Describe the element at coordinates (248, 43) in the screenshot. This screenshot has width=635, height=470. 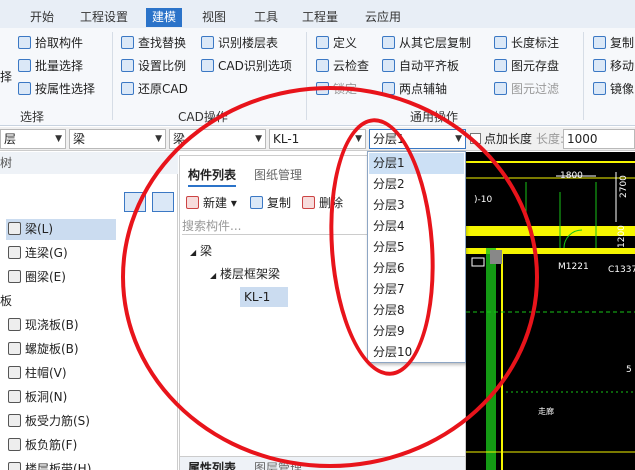
I see `identify-floor-table-label: 识别楼层表` at that location.